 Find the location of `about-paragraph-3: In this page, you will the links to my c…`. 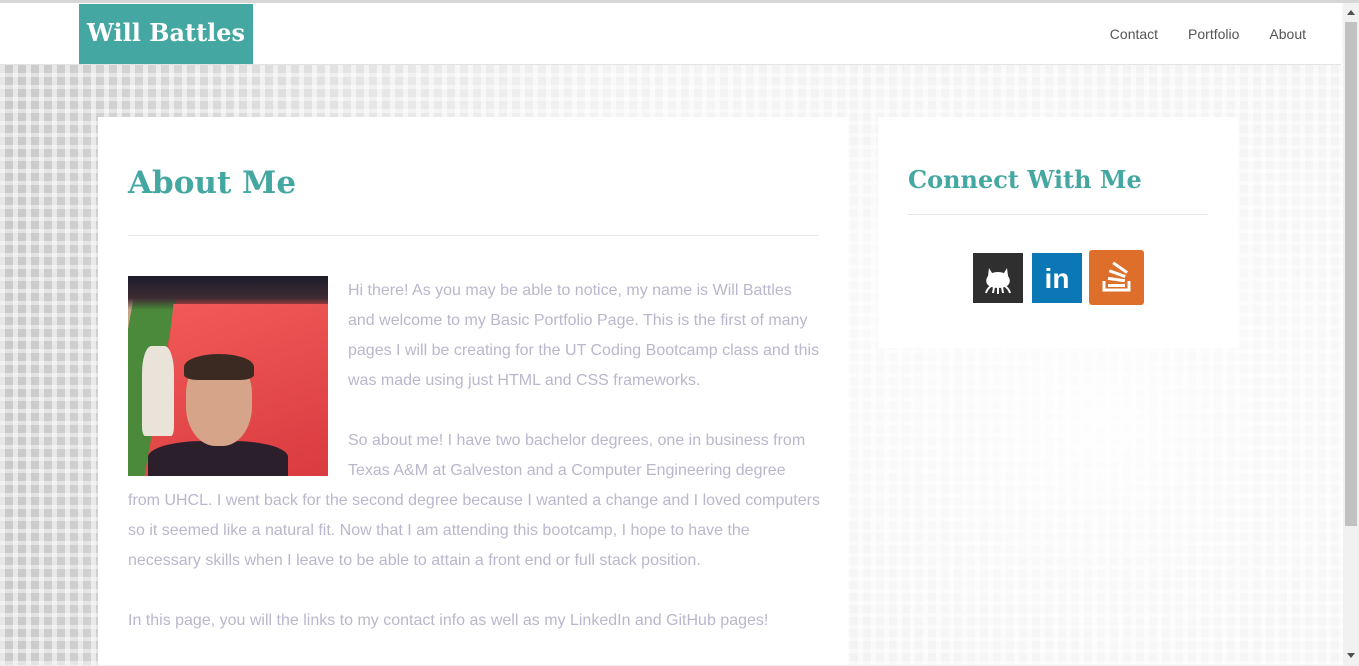

about-paragraph-3: In this page, you will the links to my c… is located at coordinates (448, 620).